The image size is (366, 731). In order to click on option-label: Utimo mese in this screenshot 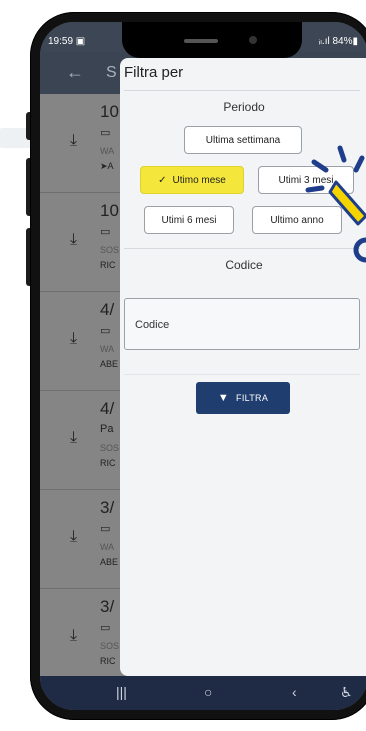, I will do `click(199, 180)`.